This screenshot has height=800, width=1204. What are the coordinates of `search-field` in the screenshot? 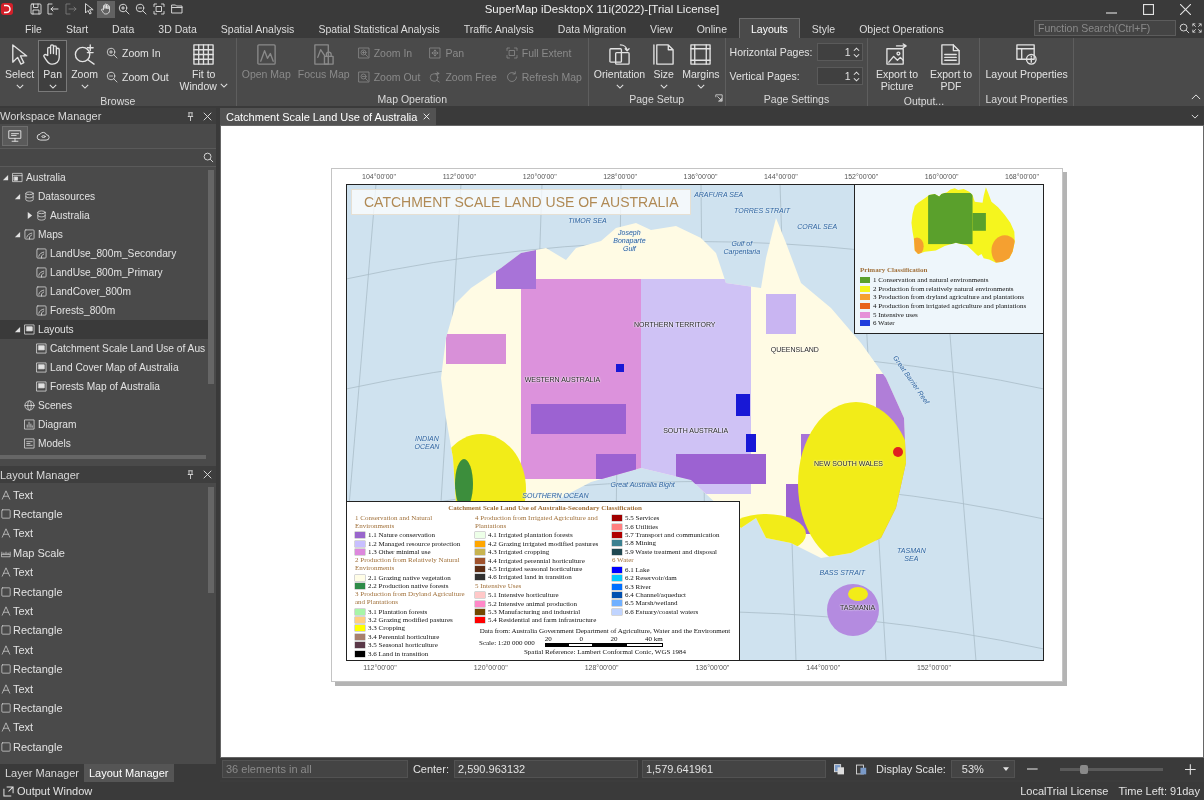 It's located at (108, 158).